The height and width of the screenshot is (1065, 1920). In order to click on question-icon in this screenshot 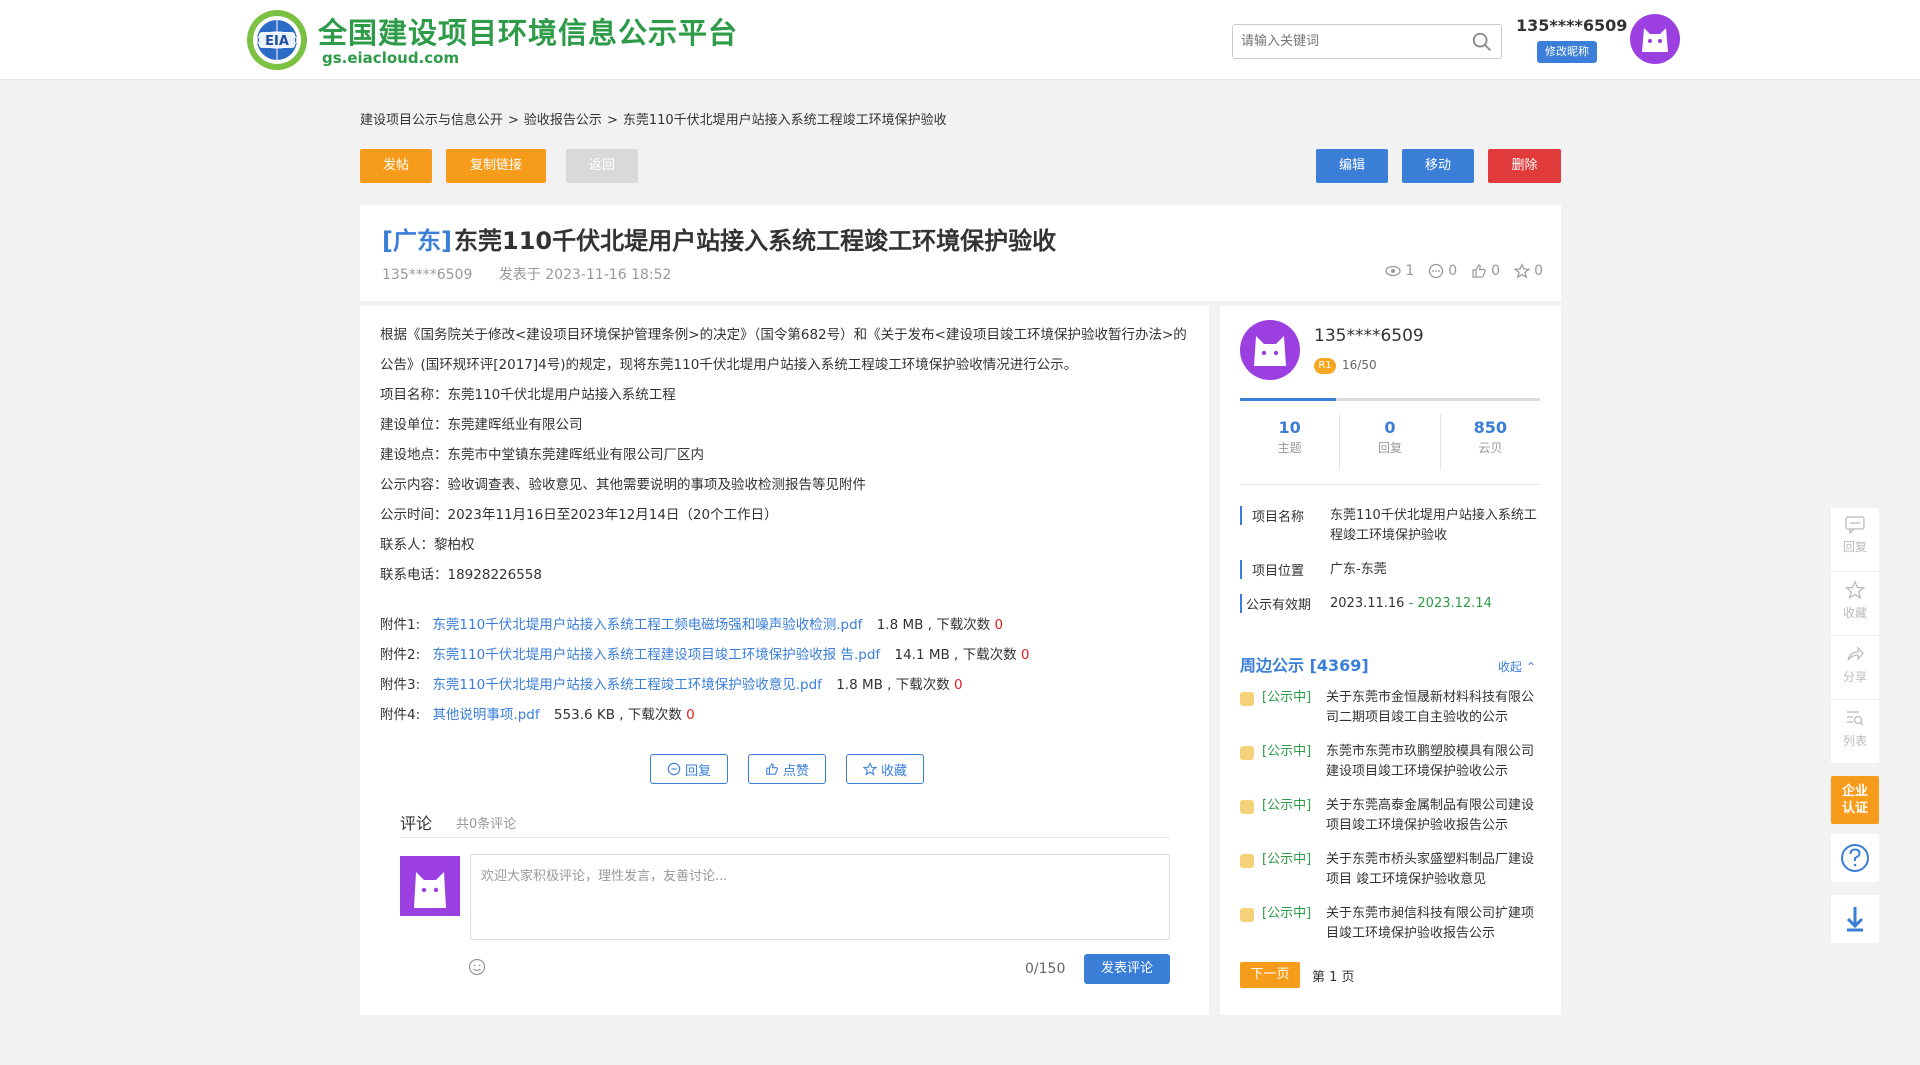, I will do `click(1855, 858)`.